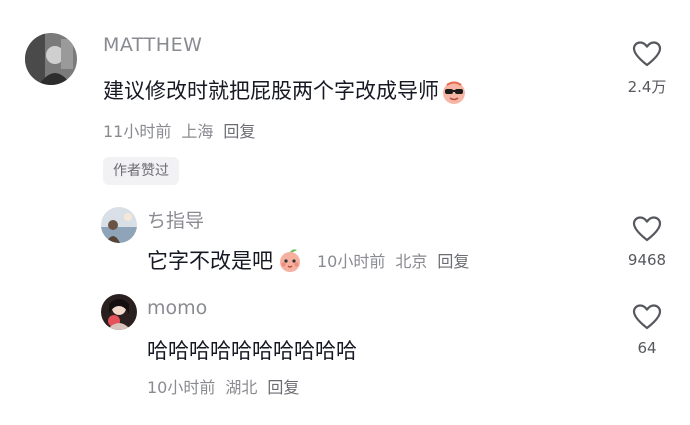  I want to click on comment-location: 上海, so click(197, 131).